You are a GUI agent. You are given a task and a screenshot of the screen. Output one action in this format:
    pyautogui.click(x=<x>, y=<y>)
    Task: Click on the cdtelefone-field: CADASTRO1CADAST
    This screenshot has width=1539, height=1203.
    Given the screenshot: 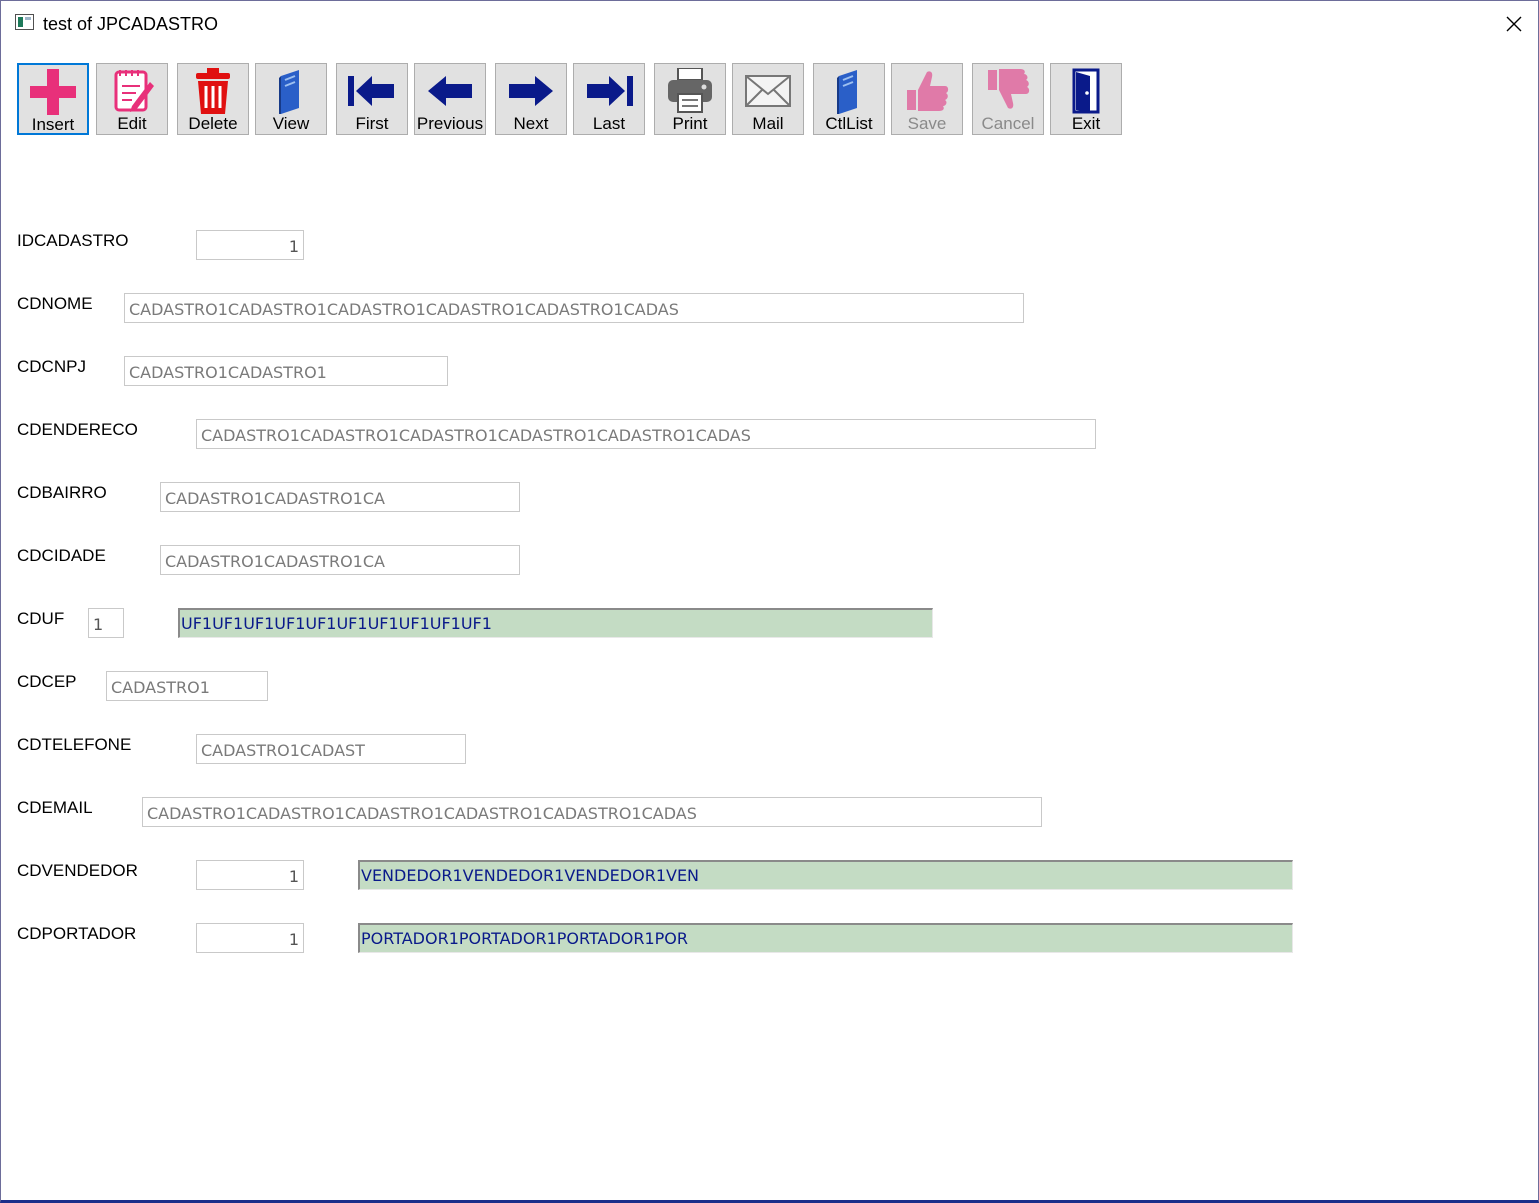 What is the action you would take?
    pyautogui.click(x=331, y=749)
    